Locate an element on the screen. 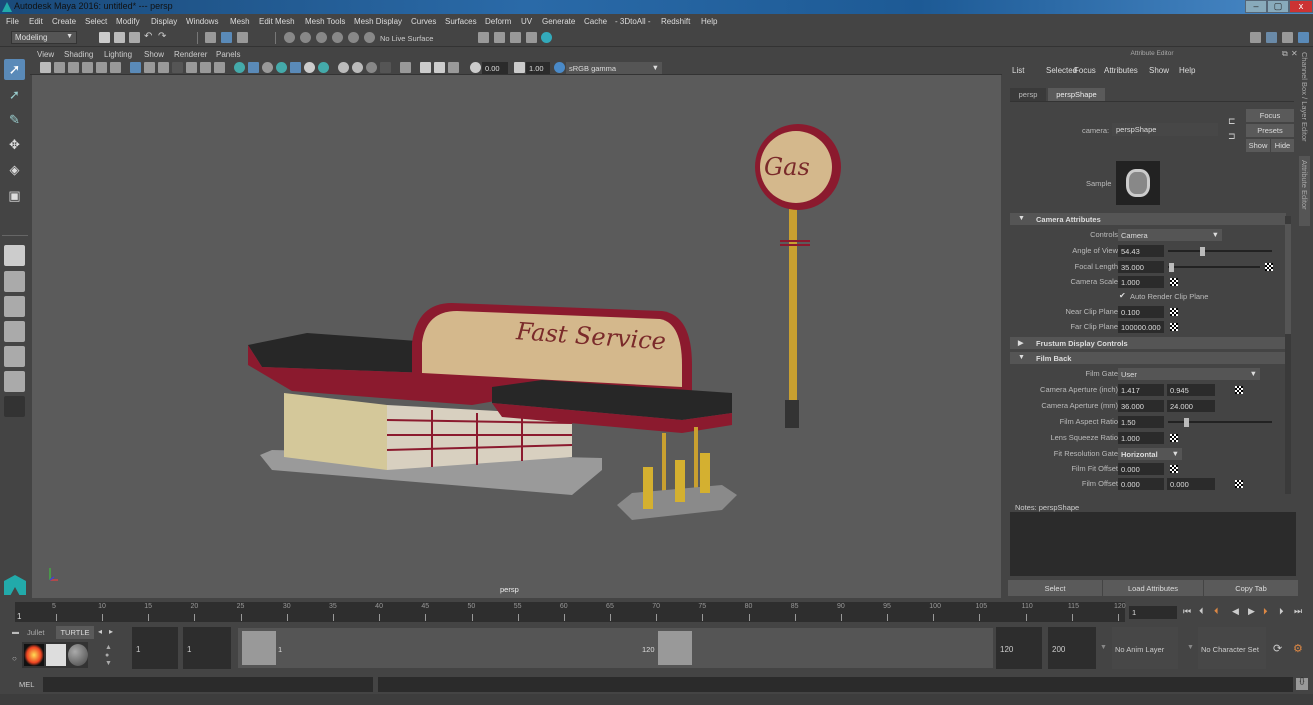 Image resolution: width=1313 pixels, height=705 pixels. film-fit-offset-field: 0.000 is located at coordinates (1141, 469).